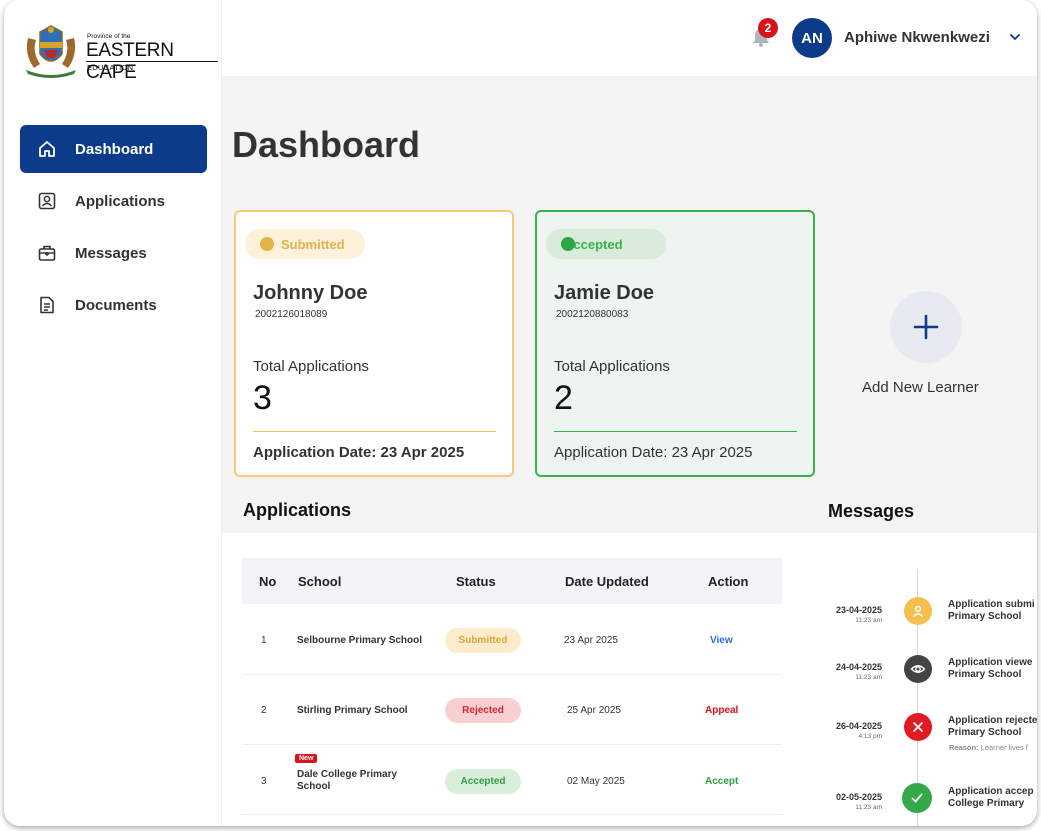  What do you see at coordinates (476, 581) in the screenshot?
I see `column-header: Status` at bounding box center [476, 581].